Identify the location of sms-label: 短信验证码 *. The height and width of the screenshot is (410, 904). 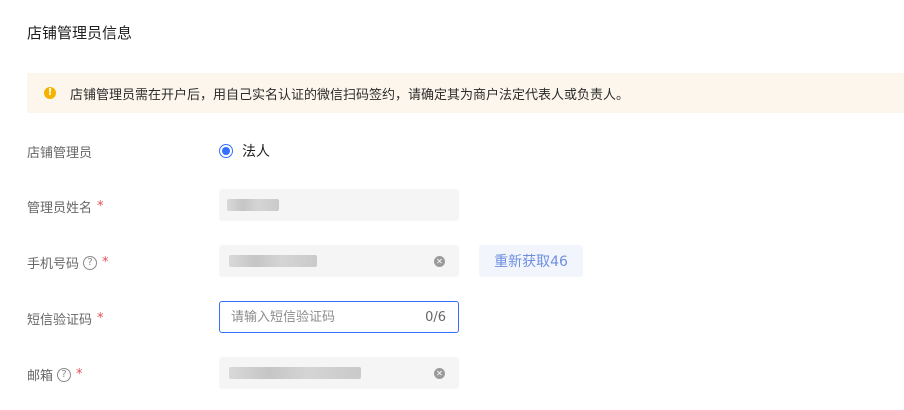
(65, 318).